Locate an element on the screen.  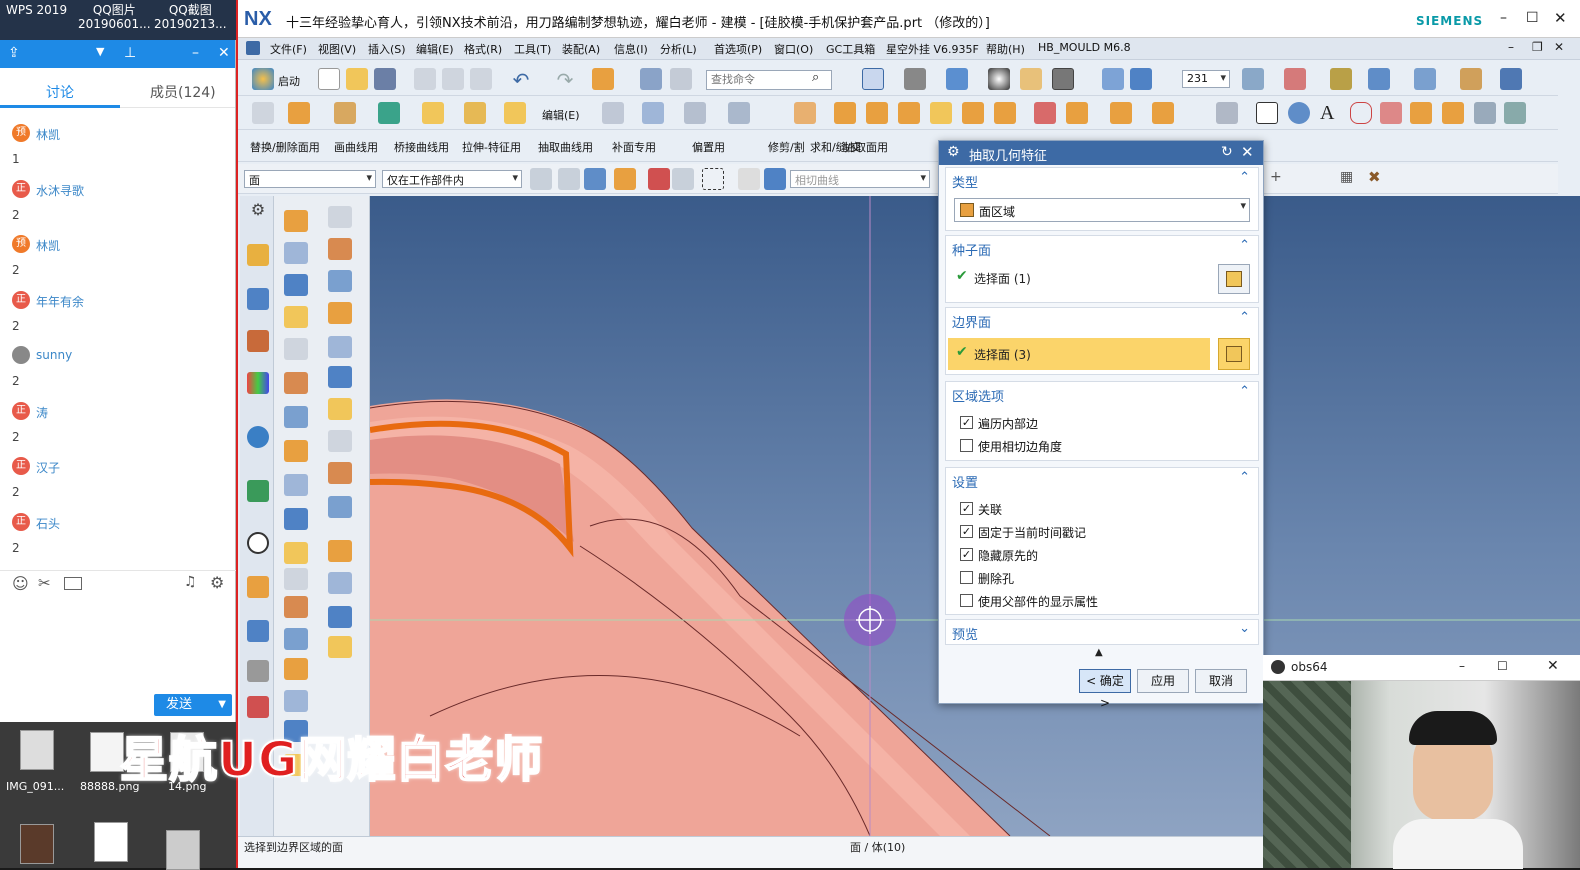
chamfer-icon is located at coordinates (1005, 113).